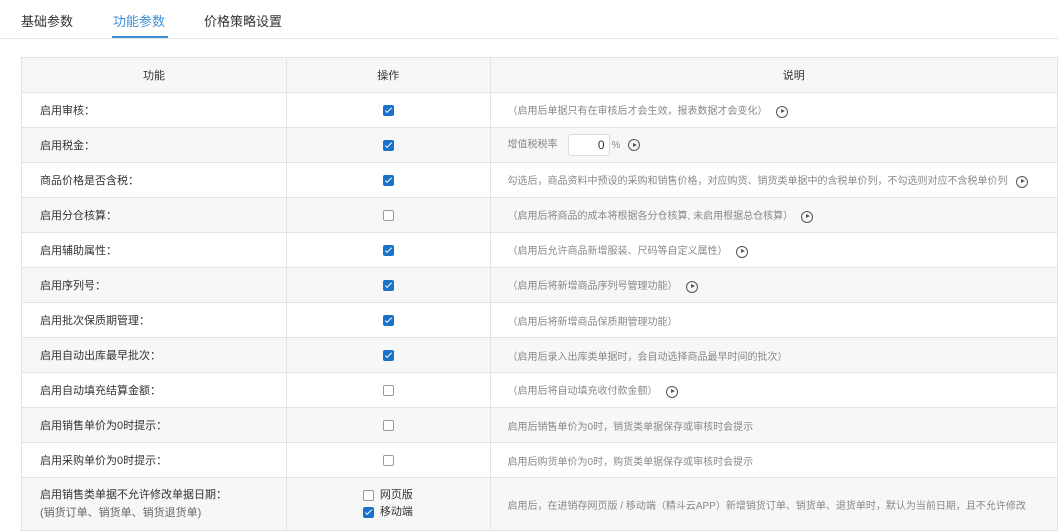  Describe the element at coordinates (630, 462) in the screenshot. I see `row-description: 启用后购货单价为0时，购货类单据保存或审核时会提示` at that location.